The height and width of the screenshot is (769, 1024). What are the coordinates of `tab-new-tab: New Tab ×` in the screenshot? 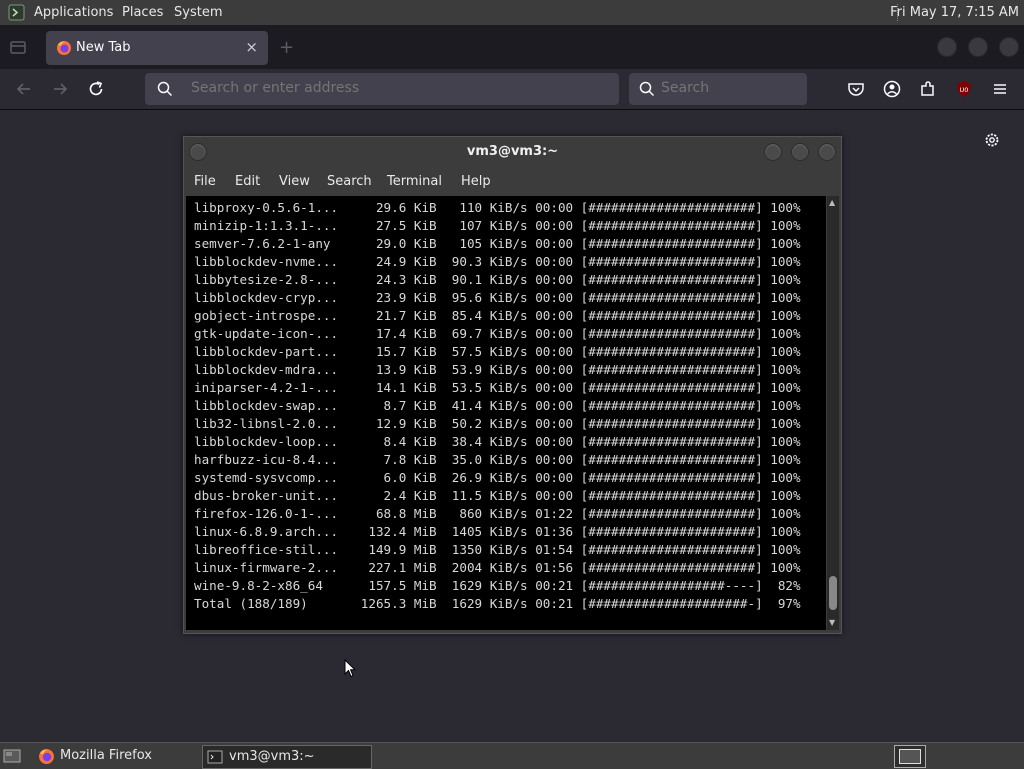 It's located at (157, 48).